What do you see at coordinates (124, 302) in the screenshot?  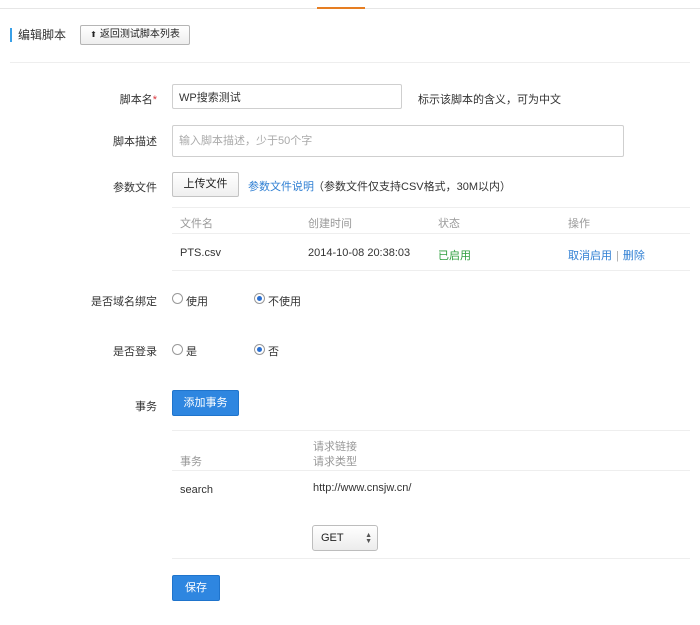 I see `domain-binding-label: 是否域名绑定` at bounding box center [124, 302].